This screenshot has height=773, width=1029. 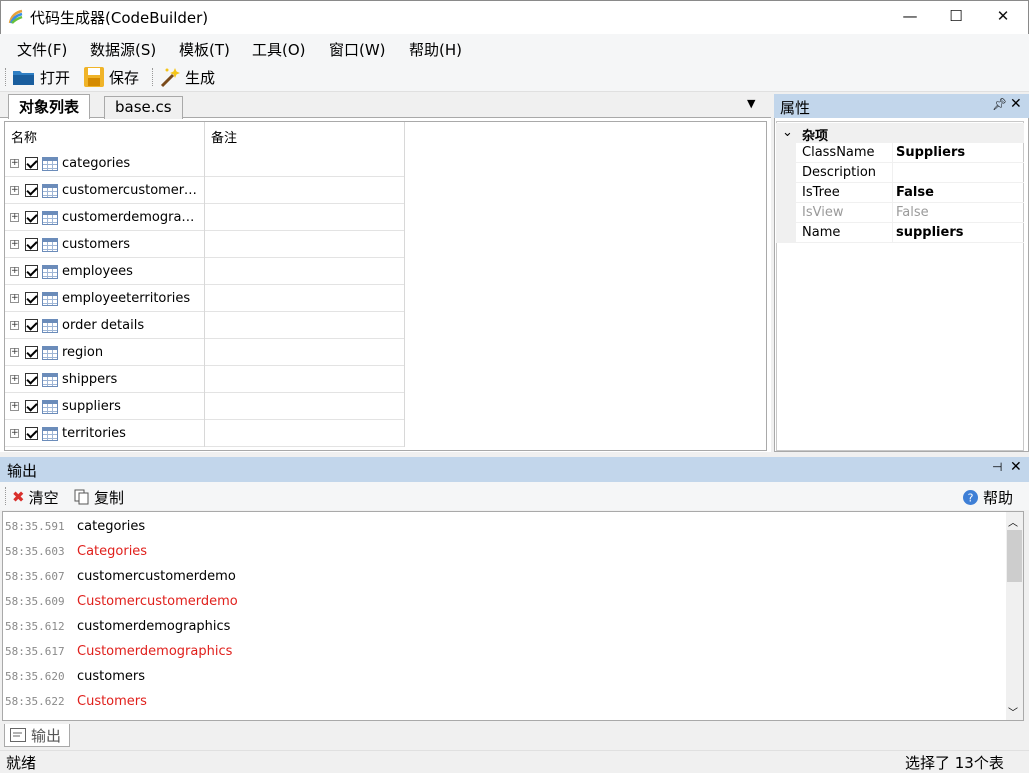 What do you see at coordinates (1013, 711) in the screenshot?
I see `scroll-down-icon: ﹀` at bounding box center [1013, 711].